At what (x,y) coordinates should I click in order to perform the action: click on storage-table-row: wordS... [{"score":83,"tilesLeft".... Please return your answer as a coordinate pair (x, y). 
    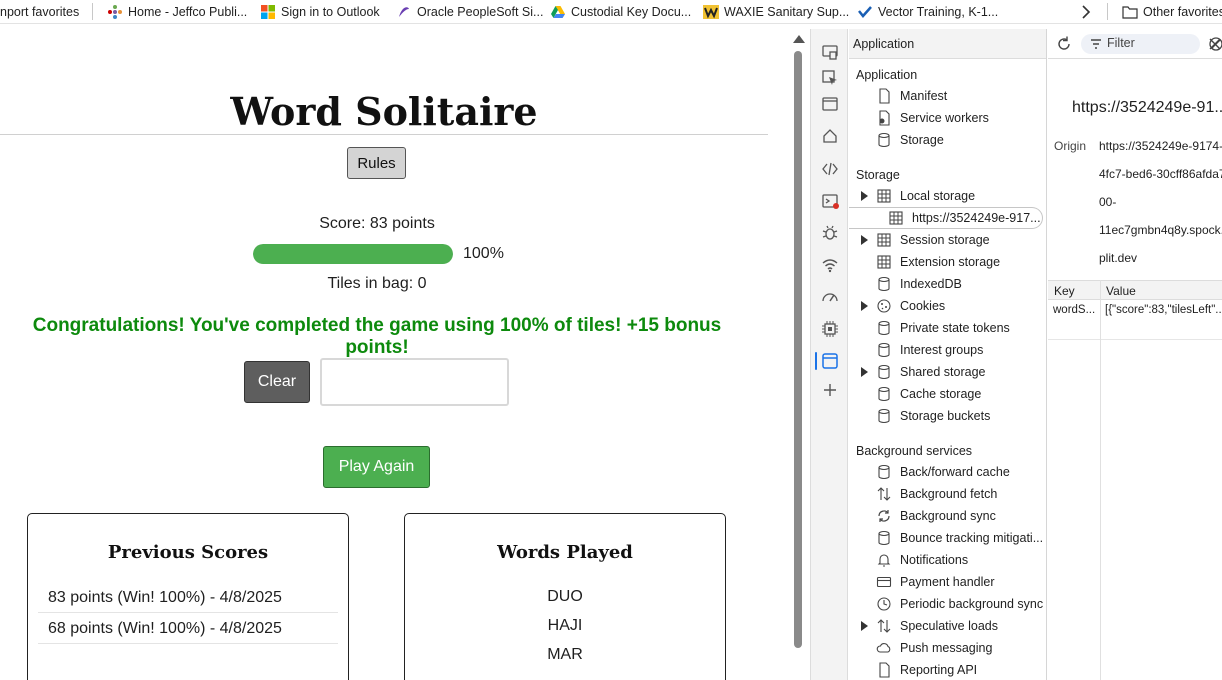
    Looking at the image, I should click on (1135, 320).